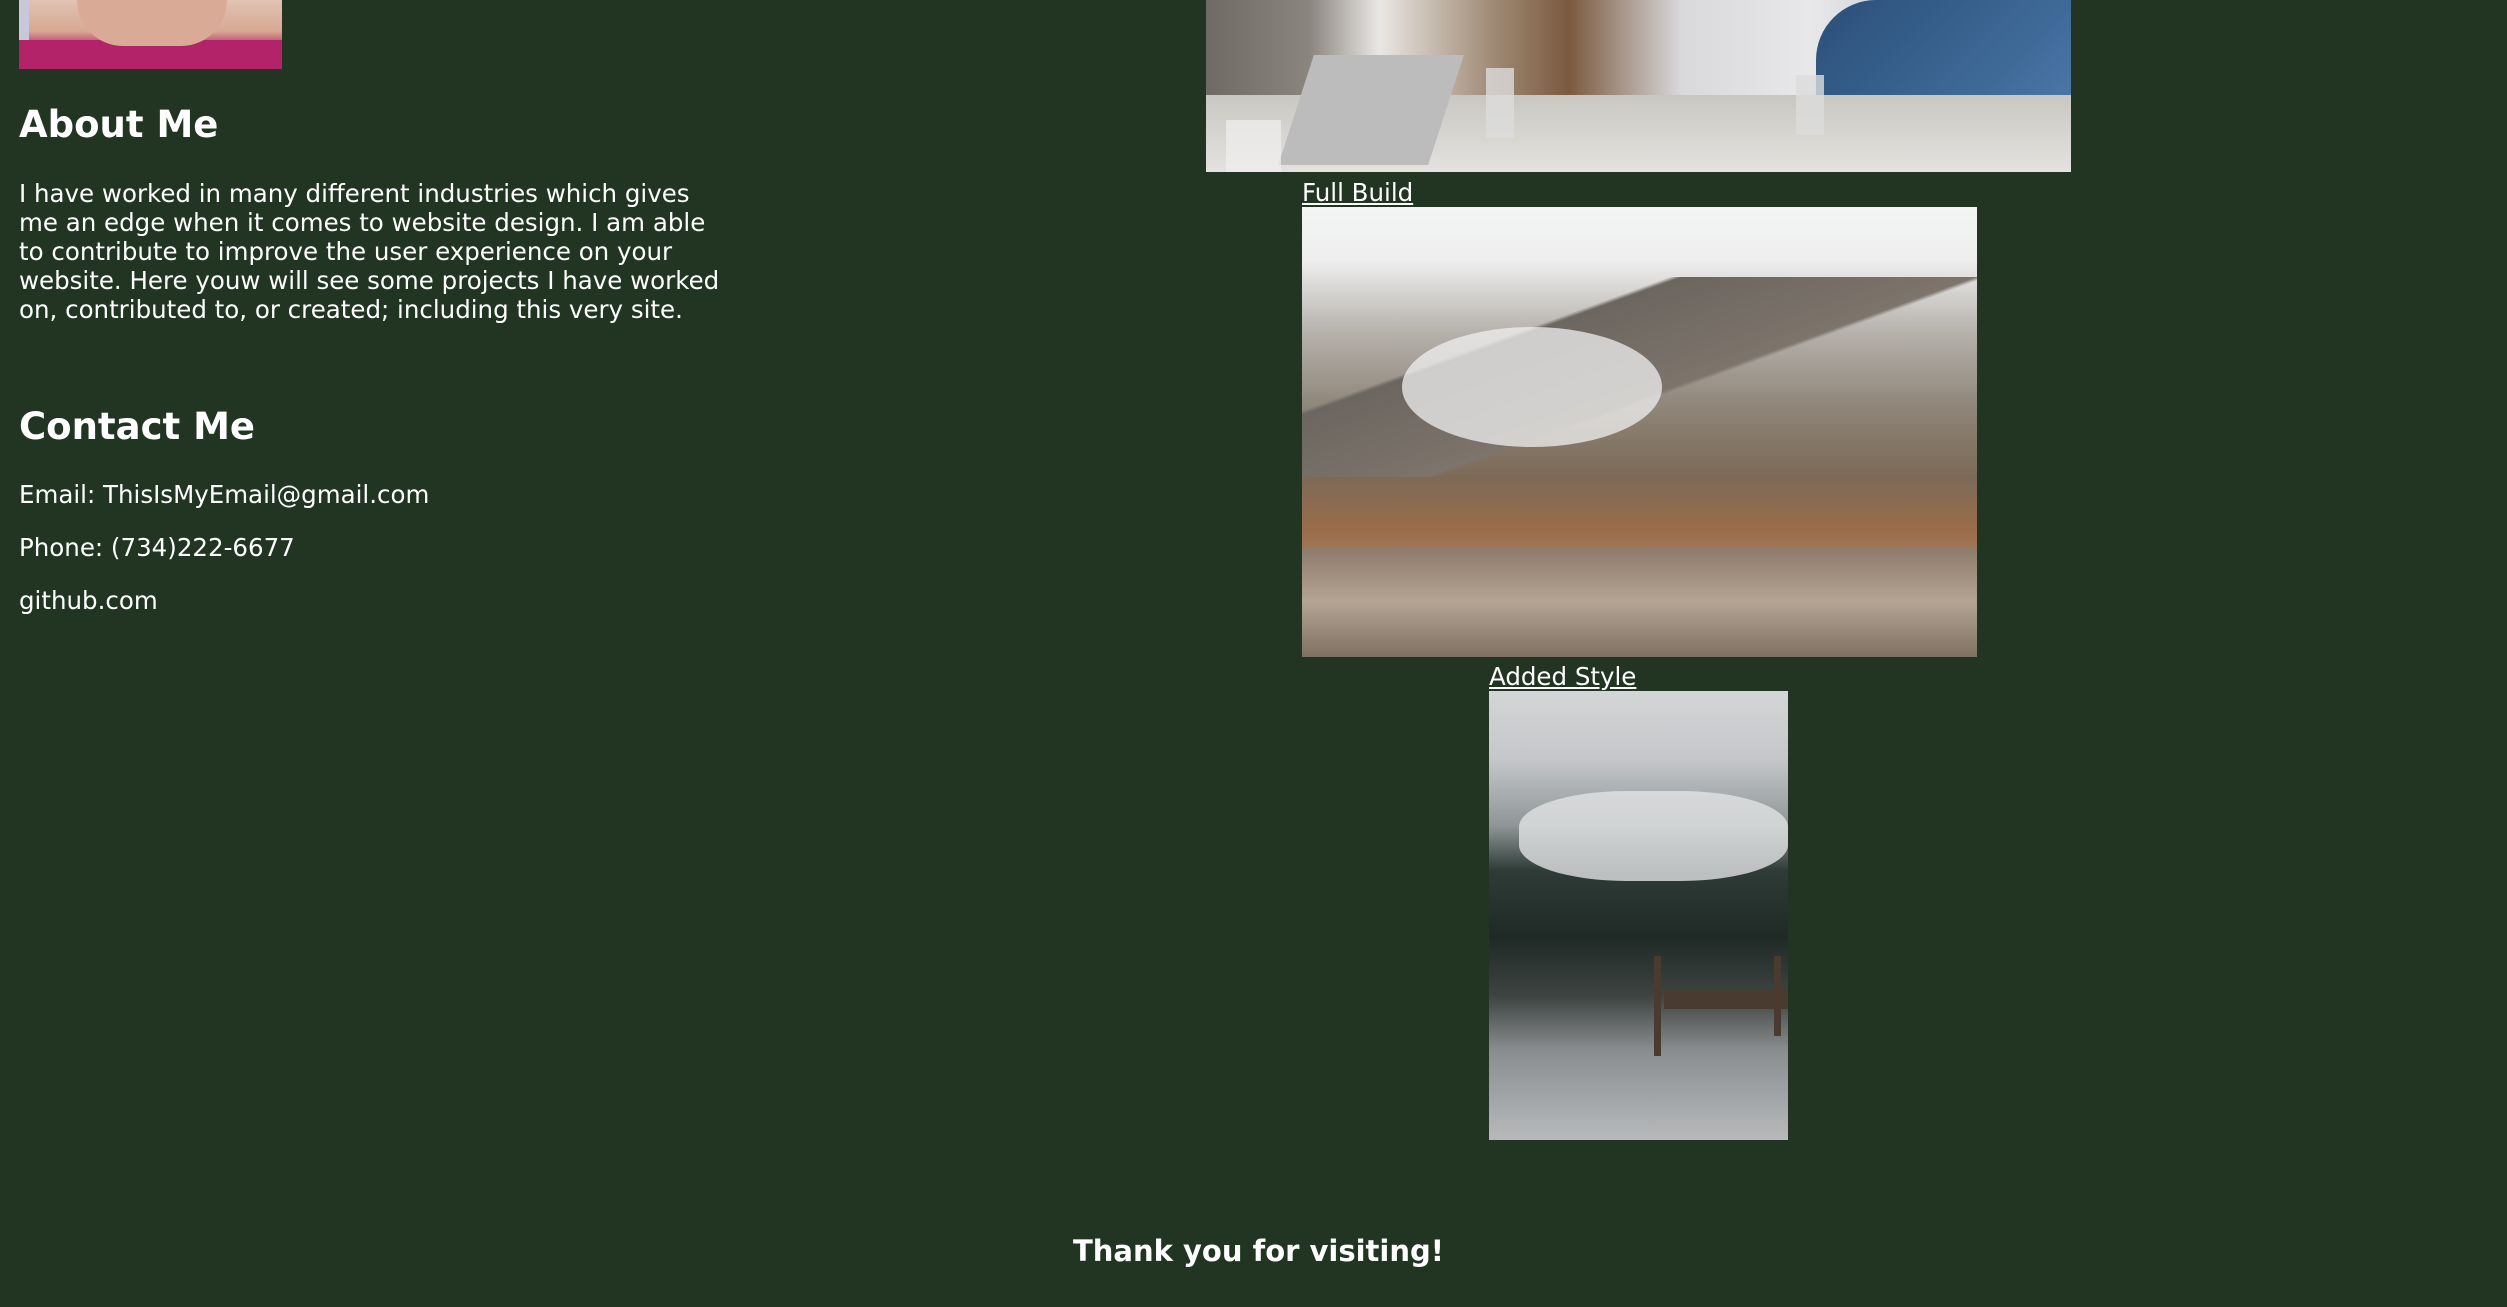 This screenshot has width=2507, height=1307. I want to click on photo-neck, so click(152, 23).